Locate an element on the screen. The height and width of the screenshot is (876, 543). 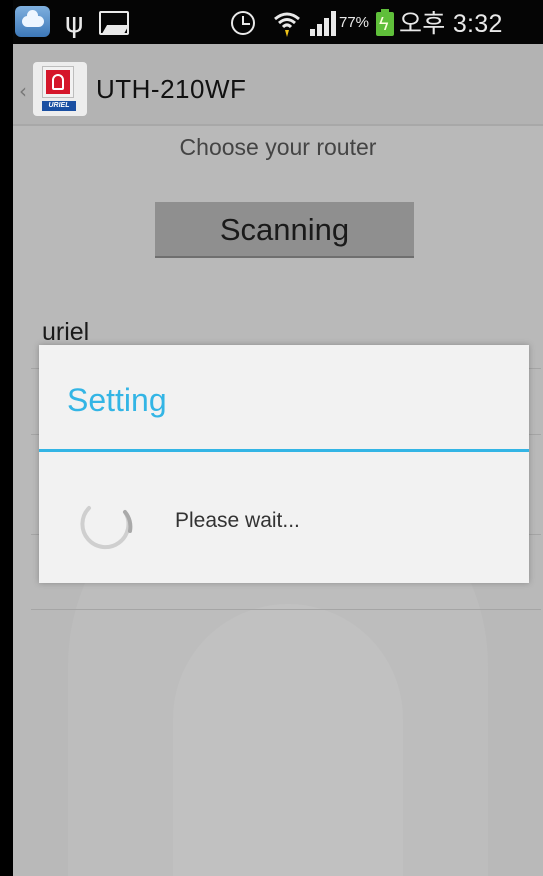
alarm-icon is located at coordinates (243, 23).